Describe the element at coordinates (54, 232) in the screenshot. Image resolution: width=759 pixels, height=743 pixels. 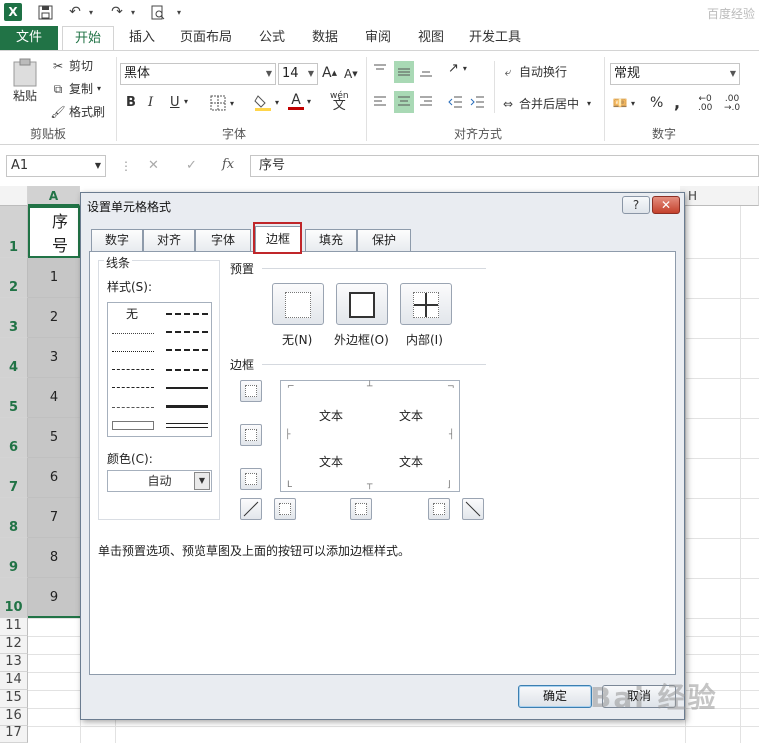
I see `cell-a1: 序号` at that location.